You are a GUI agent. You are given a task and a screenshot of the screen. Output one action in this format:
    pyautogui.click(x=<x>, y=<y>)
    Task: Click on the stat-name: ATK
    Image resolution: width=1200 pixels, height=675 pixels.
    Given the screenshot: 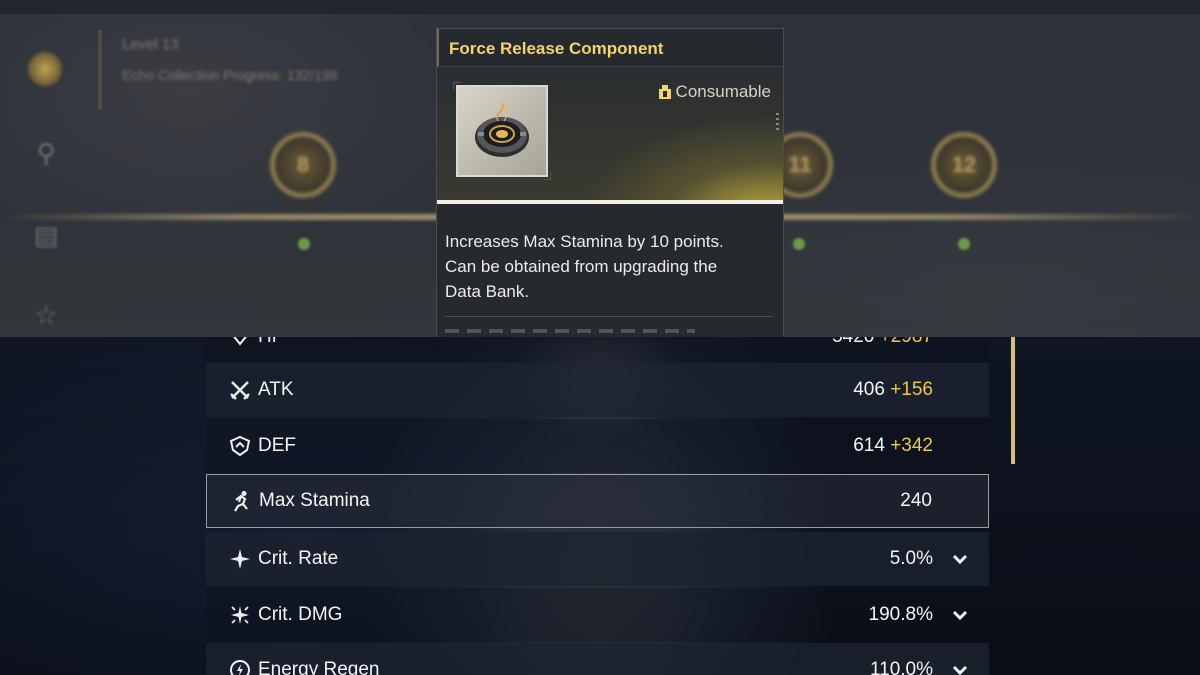 What is the action you would take?
    pyautogui.click(x=276, y=389)
    